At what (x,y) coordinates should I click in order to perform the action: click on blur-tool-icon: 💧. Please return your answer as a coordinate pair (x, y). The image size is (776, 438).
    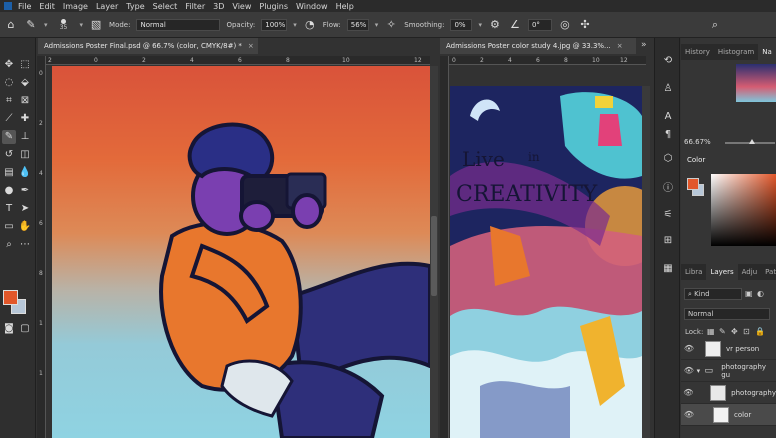
    Looking at the image, I should click on (25, 173).